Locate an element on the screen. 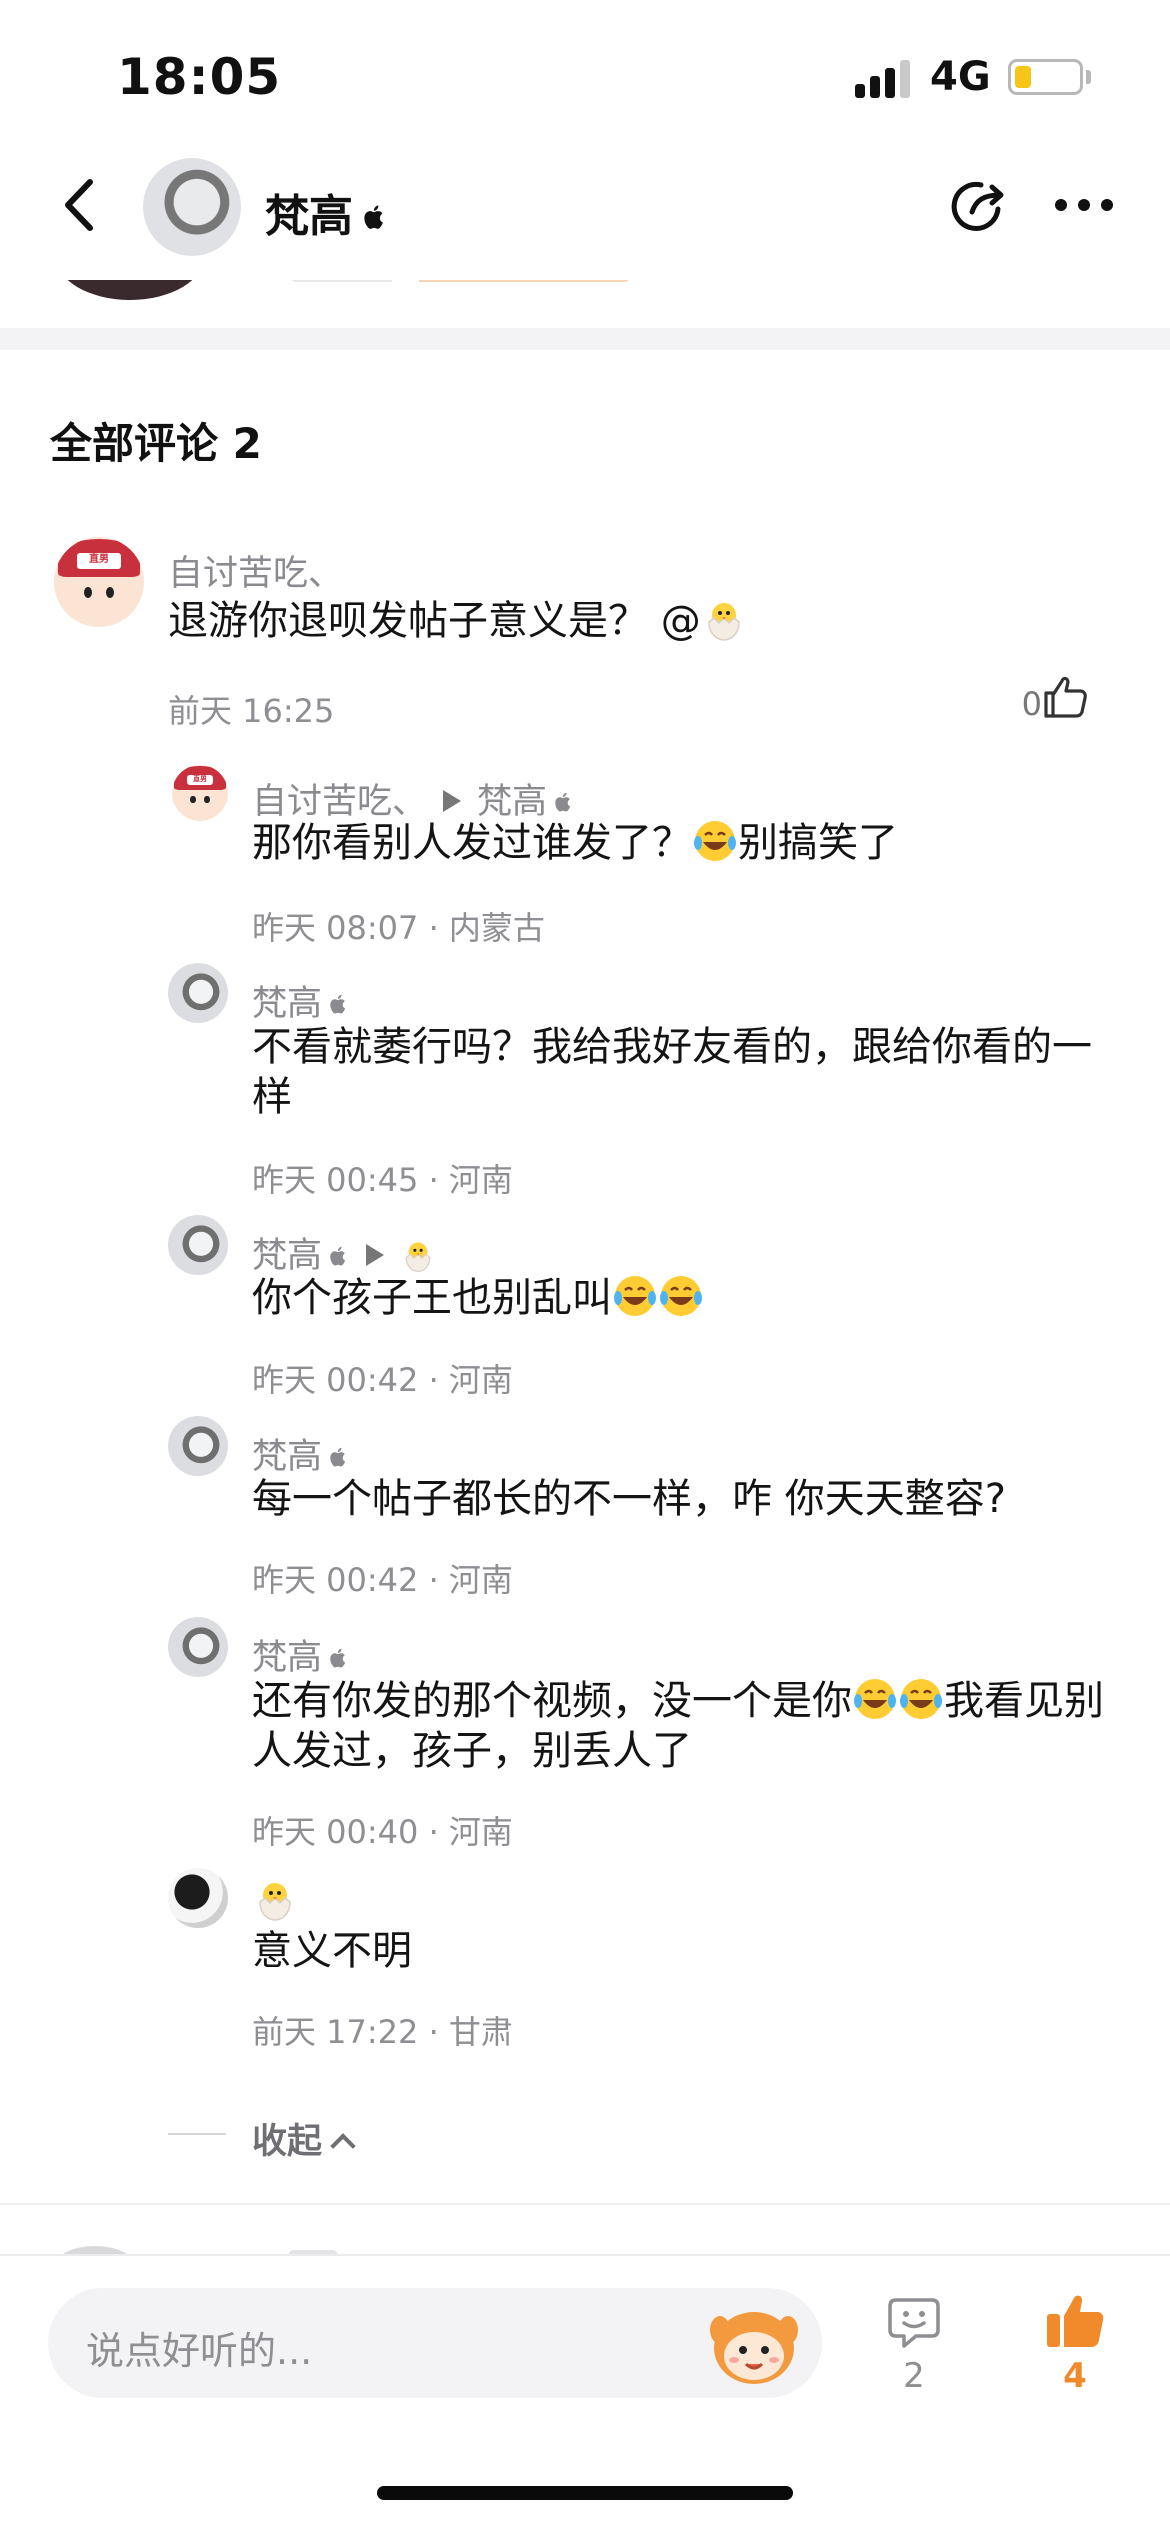  comment-bubble-icon is located at coordinates (914, 2322).